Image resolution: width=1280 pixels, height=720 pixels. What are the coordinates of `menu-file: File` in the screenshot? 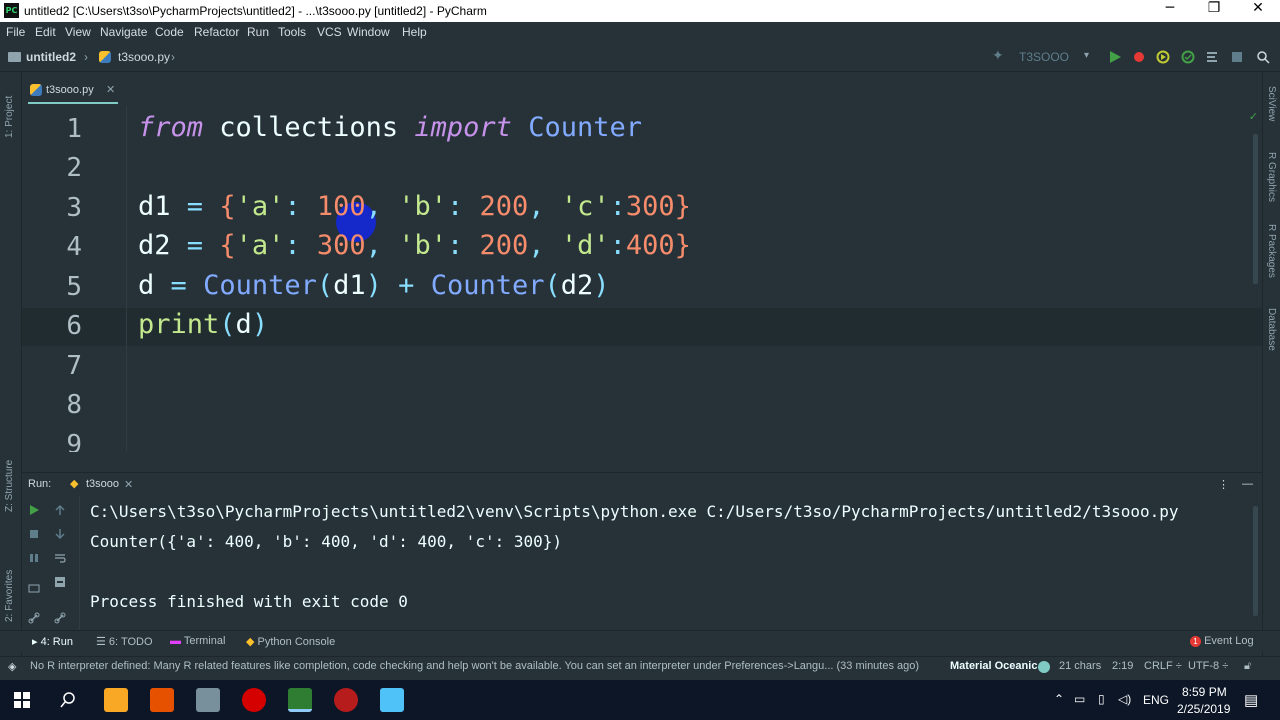 It's located at (15, 32).